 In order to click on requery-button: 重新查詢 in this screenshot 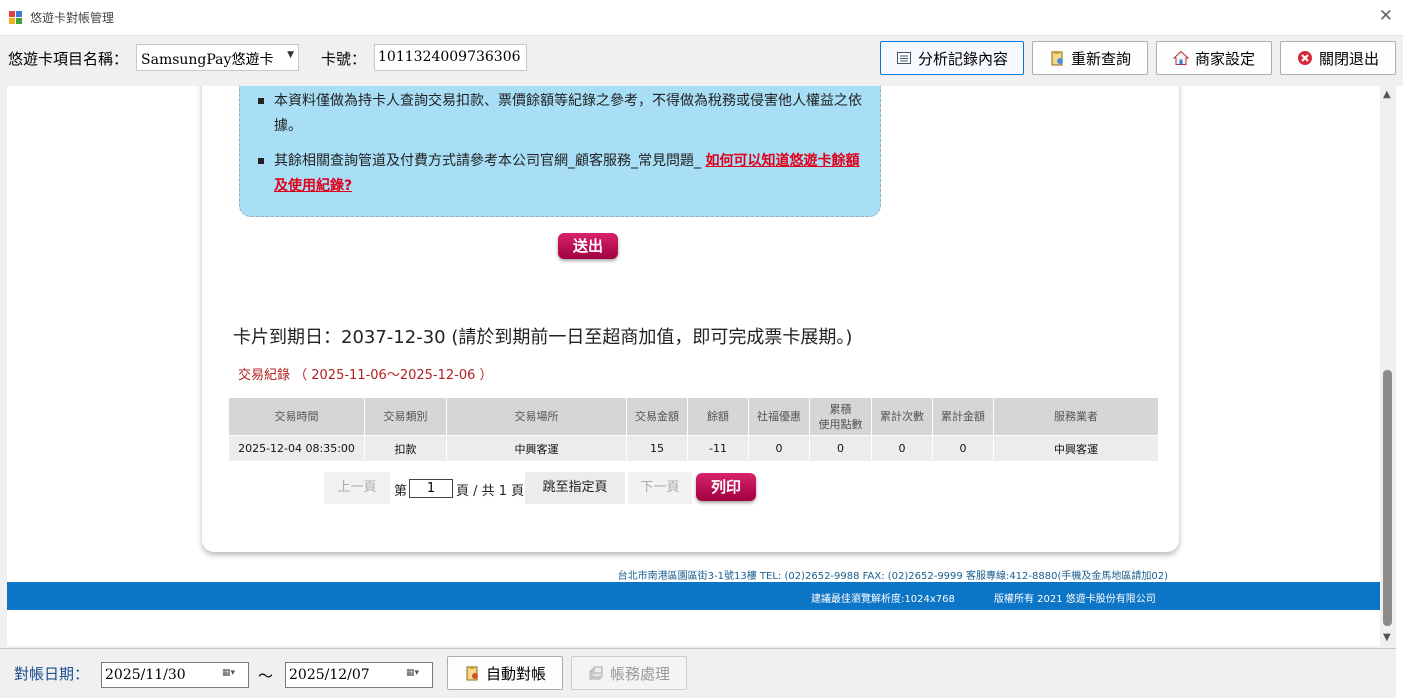, I will do `click(1090, 58)`.